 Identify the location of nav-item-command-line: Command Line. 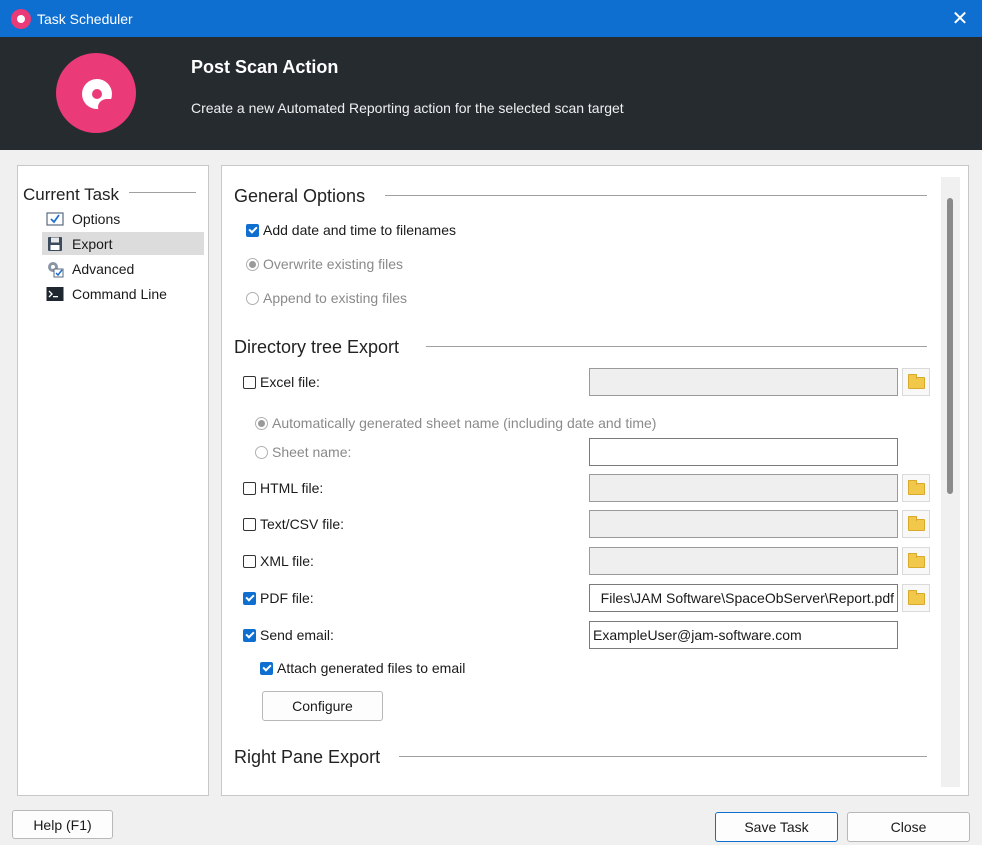
(123, 293).